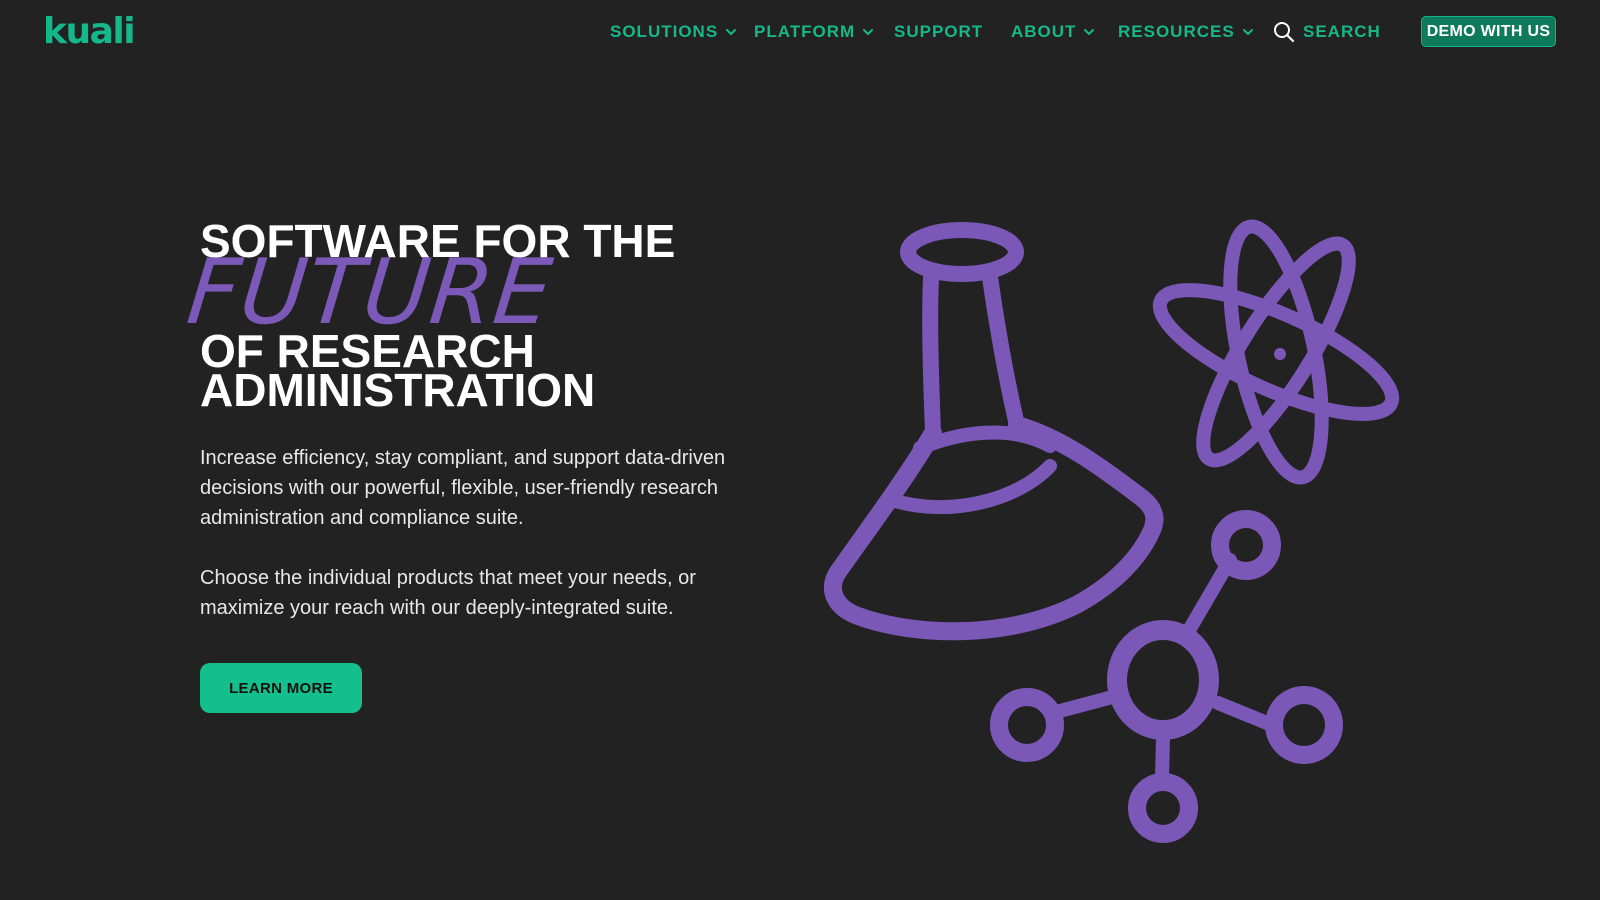 Image resolution: width=1600 pixels, height=900 pixels. I want to click on nav-resources: RESOURCES, so click(1186, 32).